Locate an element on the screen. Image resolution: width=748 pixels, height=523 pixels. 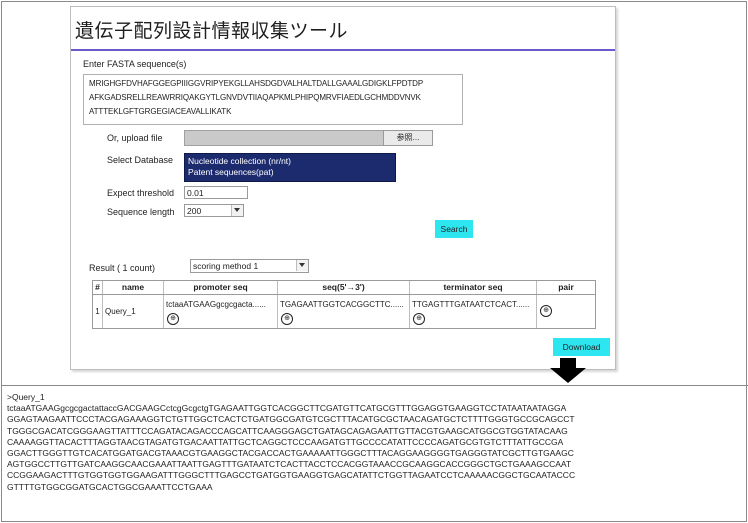
row-index: 1 is located at coordinates (98, 311).